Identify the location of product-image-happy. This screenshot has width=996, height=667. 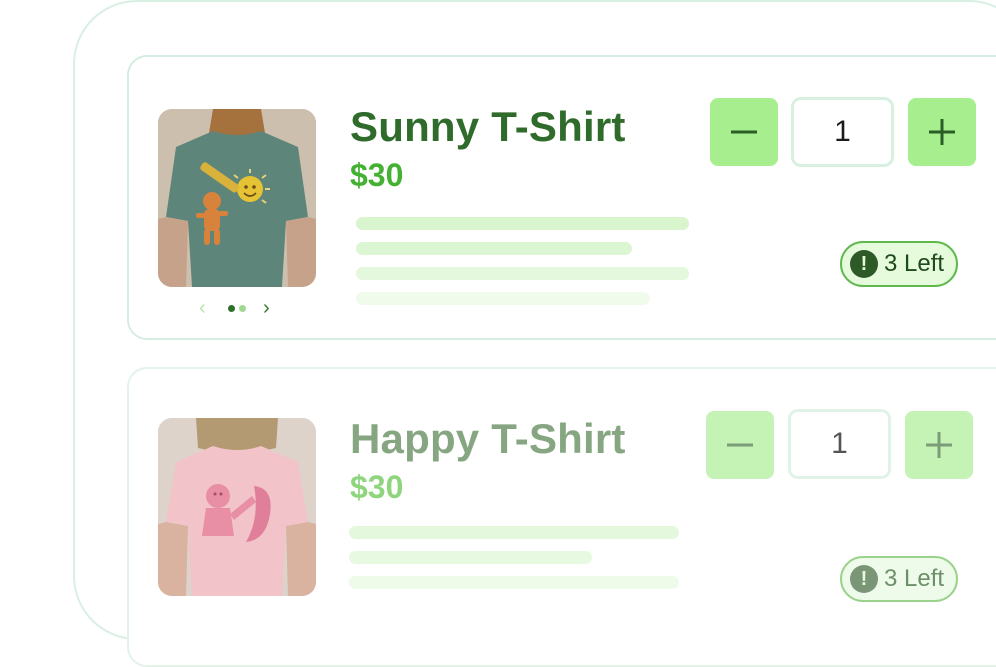
(237, 507).